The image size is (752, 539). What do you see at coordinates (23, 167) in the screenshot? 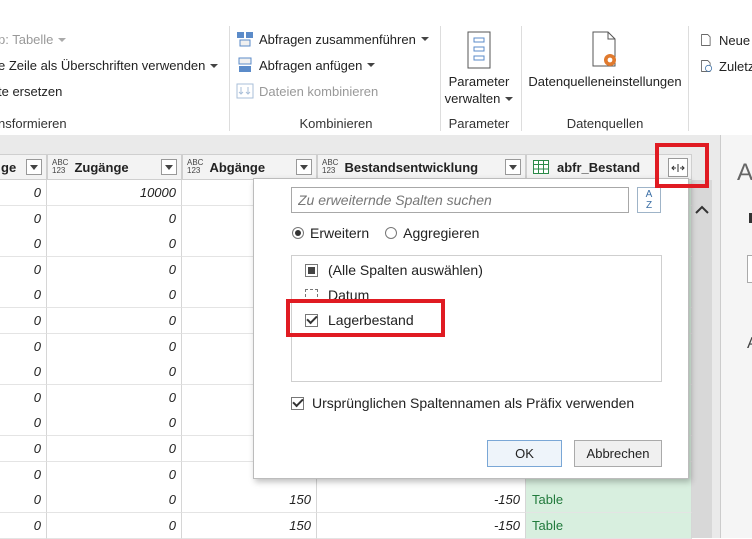
I see `column-header-col0: ge` at bounding box center [23, 167].